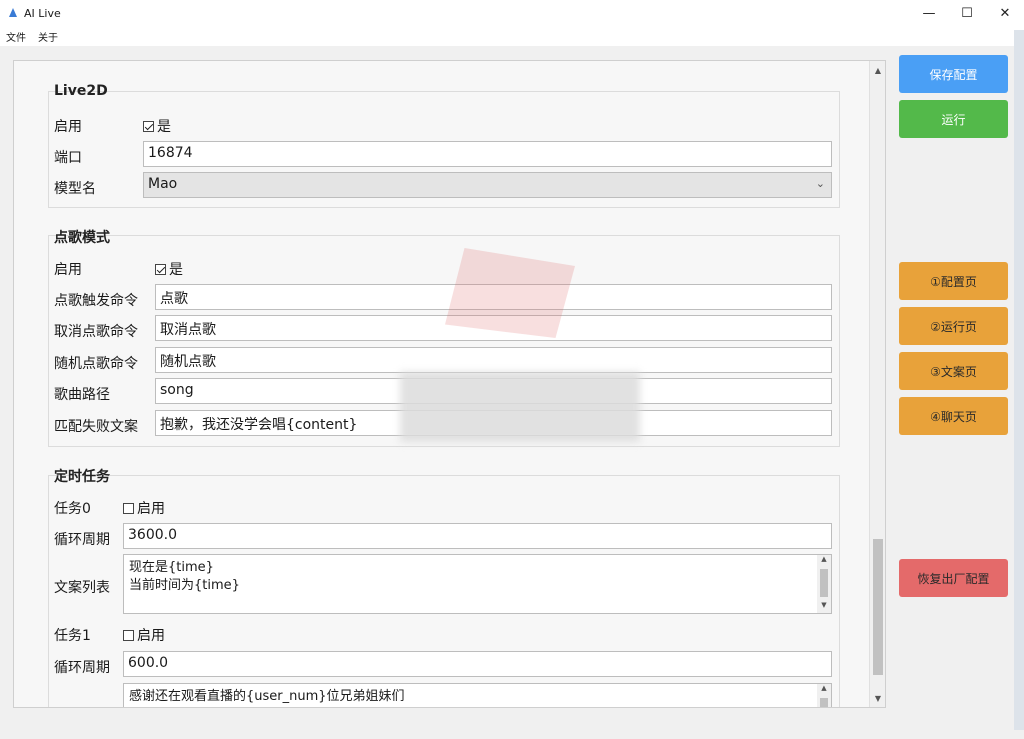  I want to click on task0-cycle-input: 3600.0, so click(477, 536).